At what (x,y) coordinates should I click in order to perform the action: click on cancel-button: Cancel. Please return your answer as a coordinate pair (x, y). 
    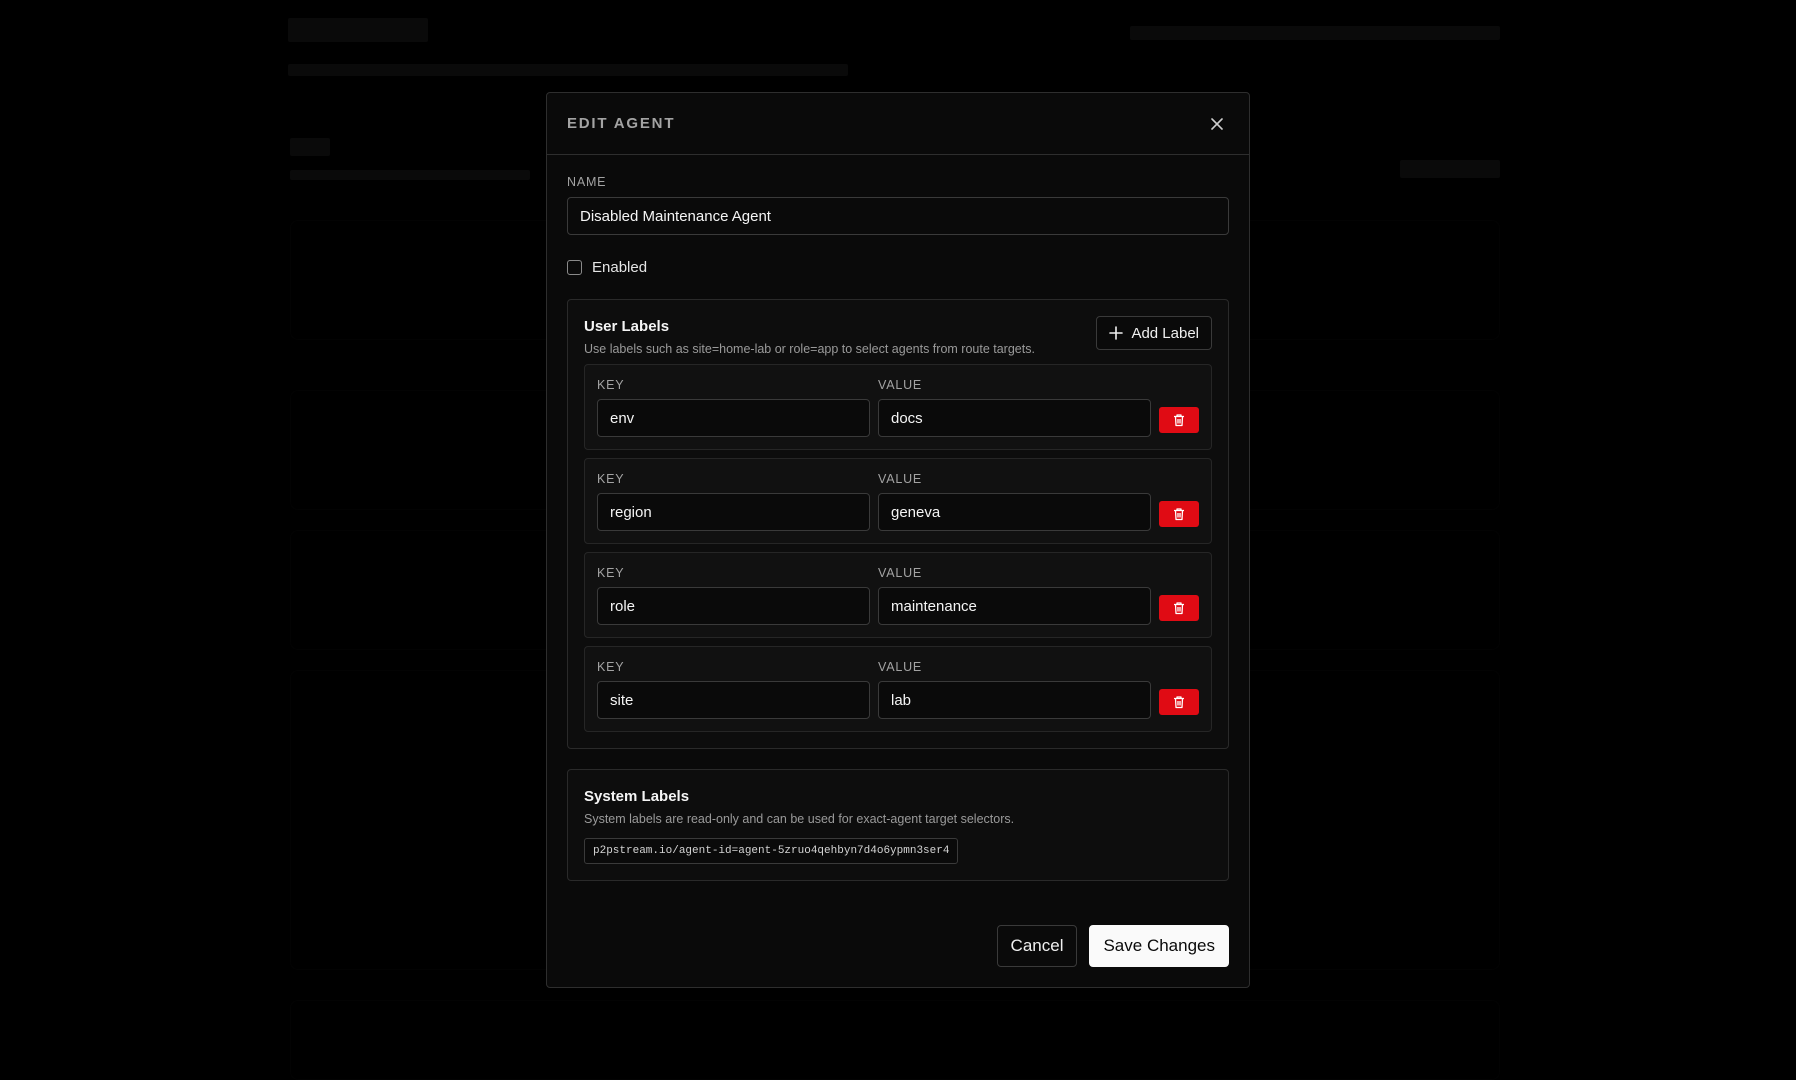
    Looking at the image, I should click on (1037, 946).